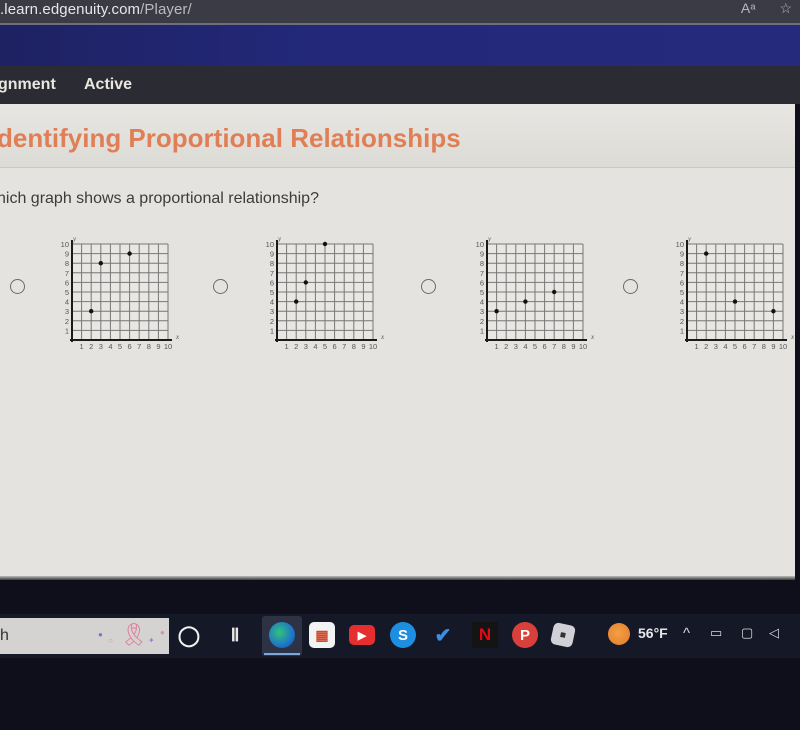  What do you see at coordinates (100, 634) in the screenshot?
I see `sparkle-icon: ●` at bounding box center [100, 634].